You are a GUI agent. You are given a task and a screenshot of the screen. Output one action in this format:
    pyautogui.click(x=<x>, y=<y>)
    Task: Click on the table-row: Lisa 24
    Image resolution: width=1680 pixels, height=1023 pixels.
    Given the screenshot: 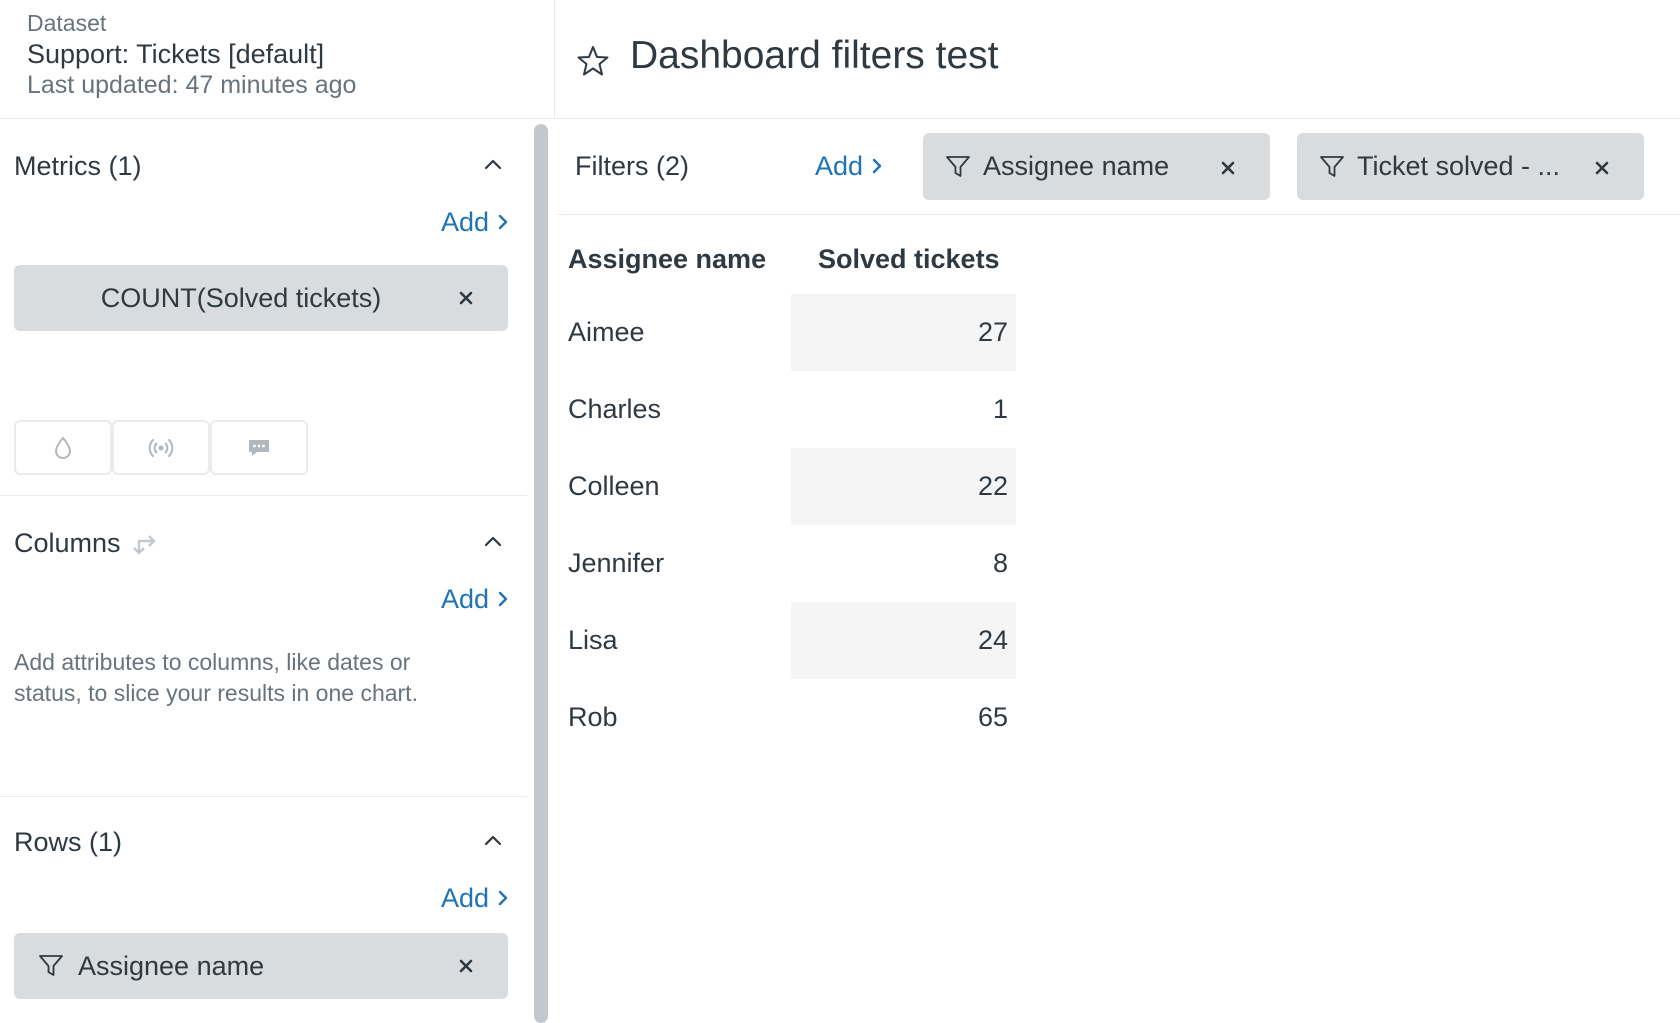 What is the action you would take?
    pyautogui.click(x=792, y=640)
    